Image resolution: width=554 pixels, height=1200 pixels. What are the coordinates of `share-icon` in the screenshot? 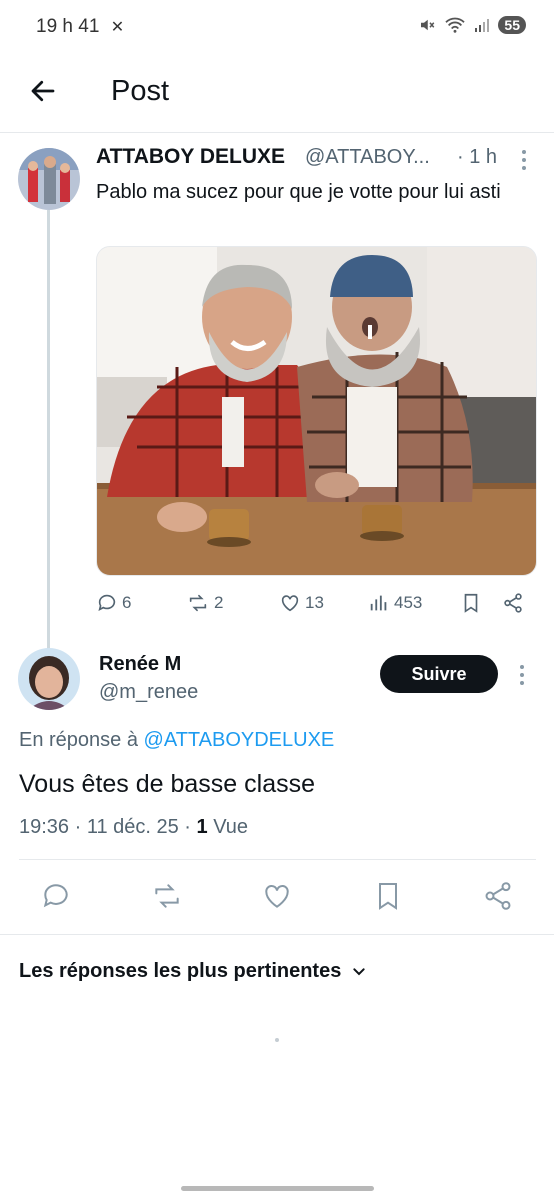 It's located at (513, 603).